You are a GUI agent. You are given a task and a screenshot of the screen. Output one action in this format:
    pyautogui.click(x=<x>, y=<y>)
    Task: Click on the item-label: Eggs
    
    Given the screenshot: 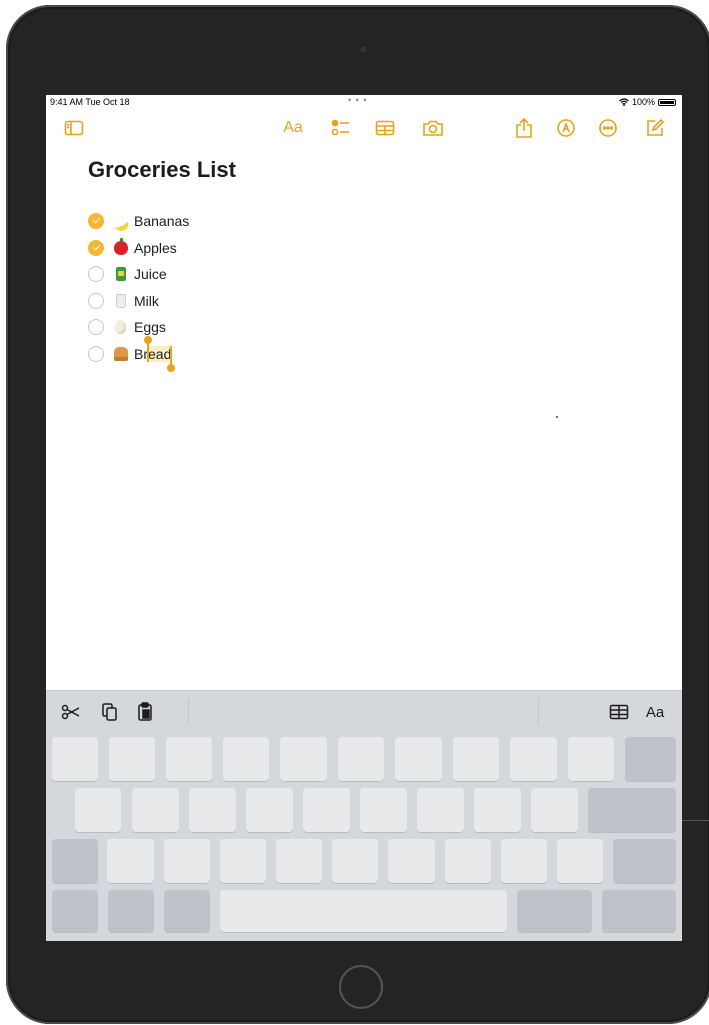 What is the action you would take?
    pyautogui.click(x=150, y=327)
    